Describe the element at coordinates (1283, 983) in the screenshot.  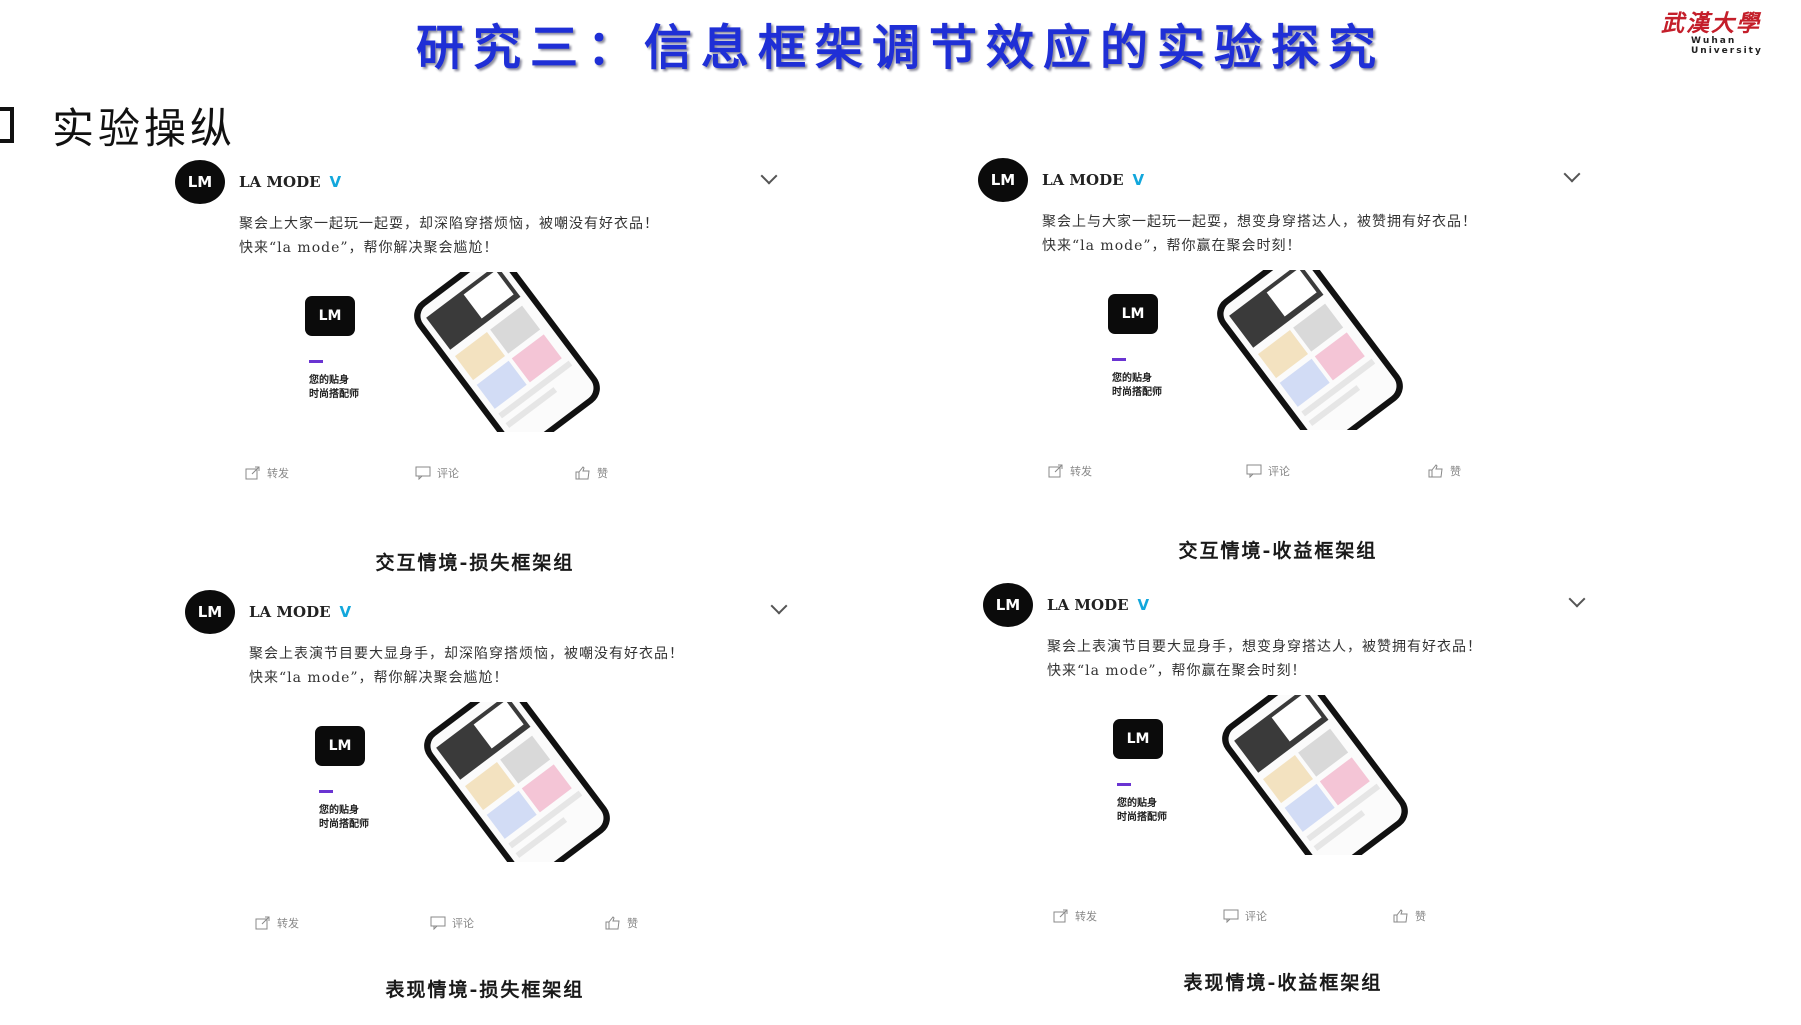
I see `panel-caption: 表现情境-收益框架组` at that location.